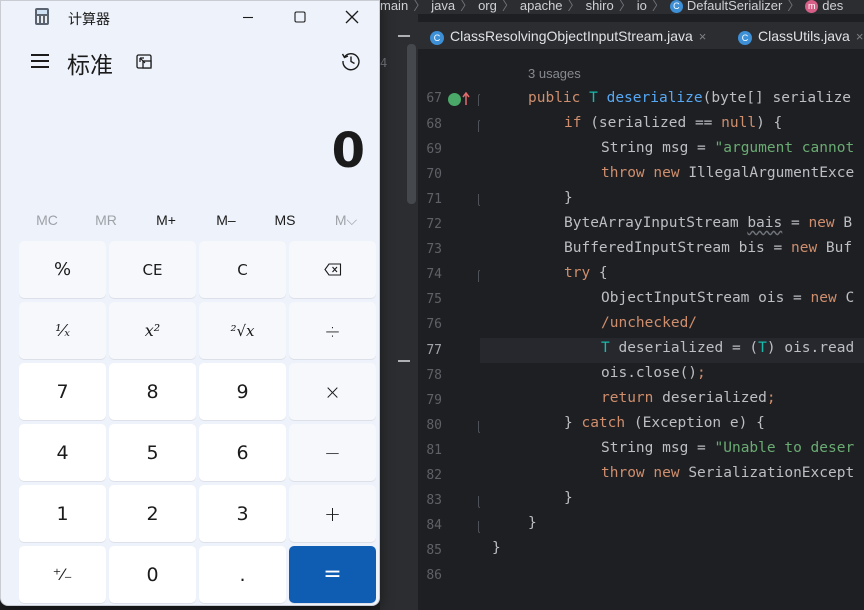 Image resolution: width=864 pixels, height=610 pixels. What do you see at coordinates (434, 425) in the screenshot?
I see `line-number: 80` at bounding box center [434, 425].